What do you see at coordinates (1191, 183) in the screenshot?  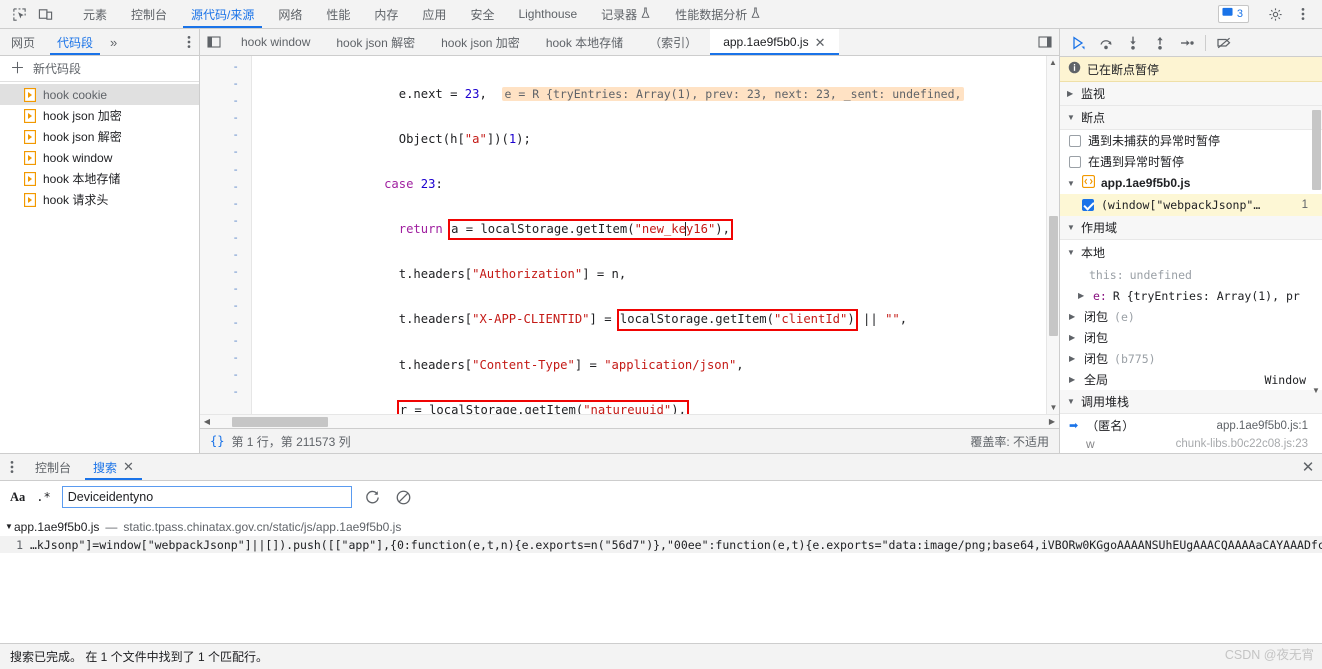 I see `breakpoint-file-group: ▼ app.1ae9f5b0.js` at bounding box center [1191, 183].